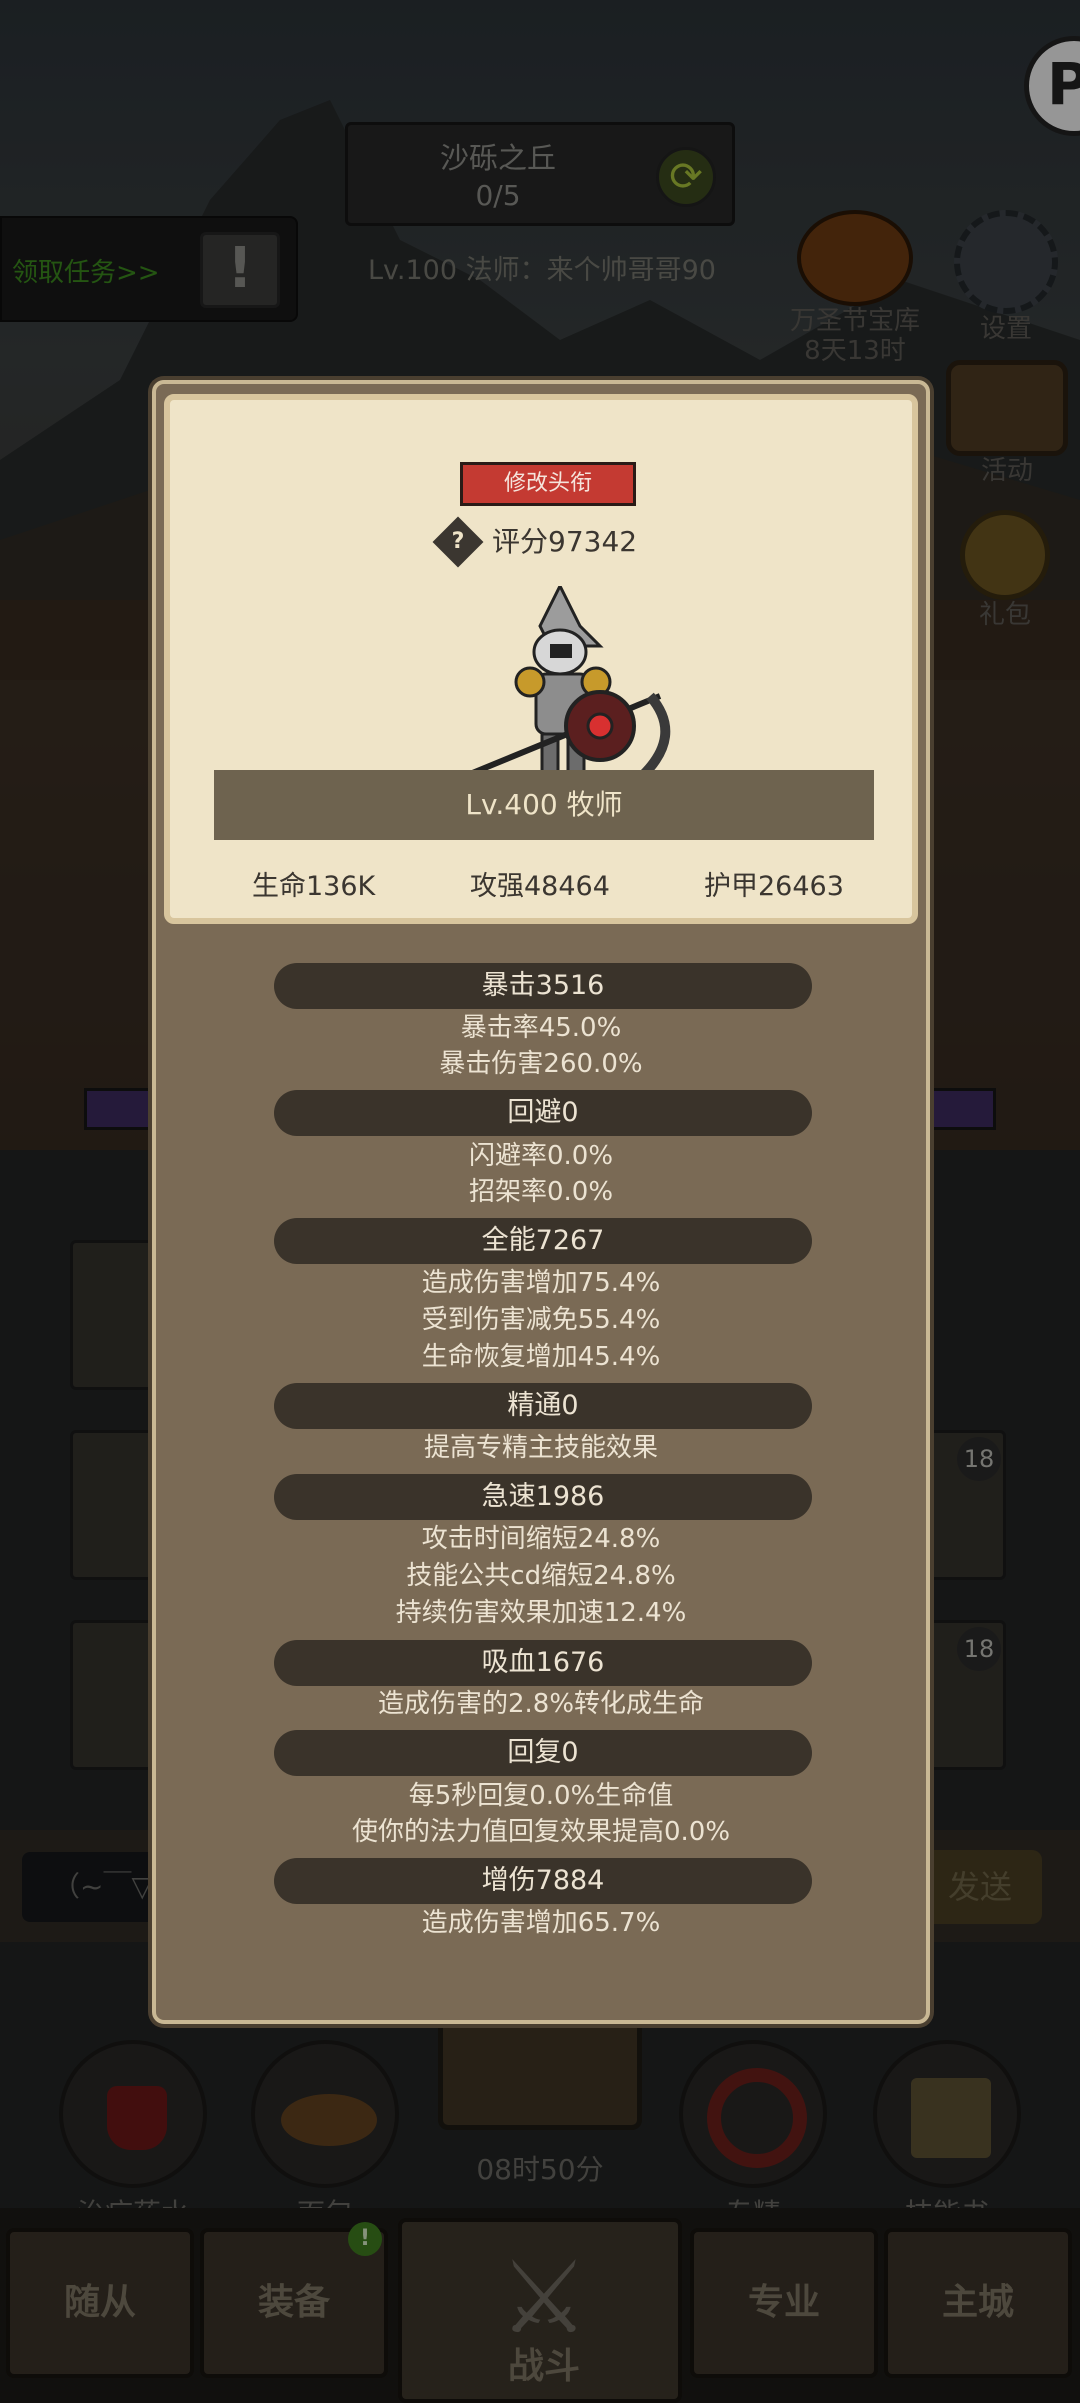 This screenshot has width=1080, height=2403. Describe the element at coordinates (541, 1576) in the screenshot. I see `stat-line: 技能公共cd缩短24.8%` at that location.